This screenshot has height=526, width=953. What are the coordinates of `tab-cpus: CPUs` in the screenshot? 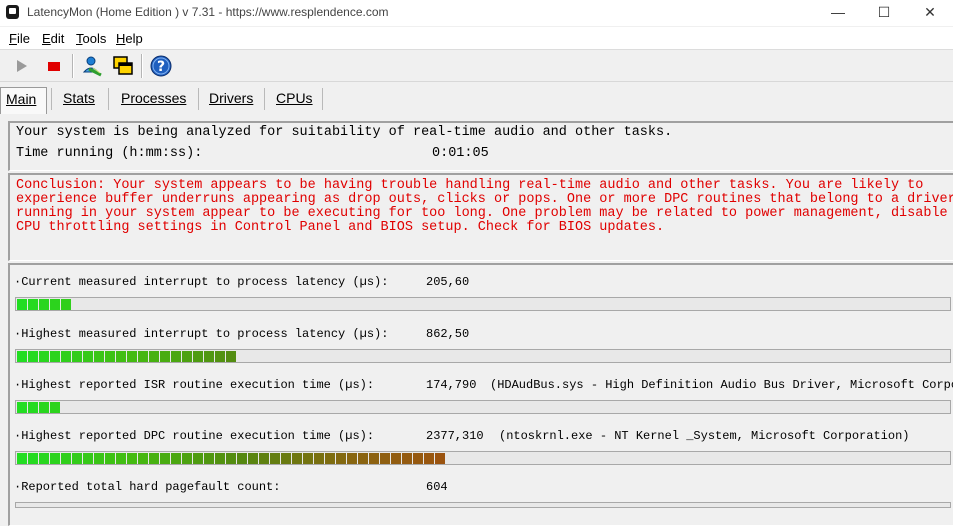 It's located at (294, 98).